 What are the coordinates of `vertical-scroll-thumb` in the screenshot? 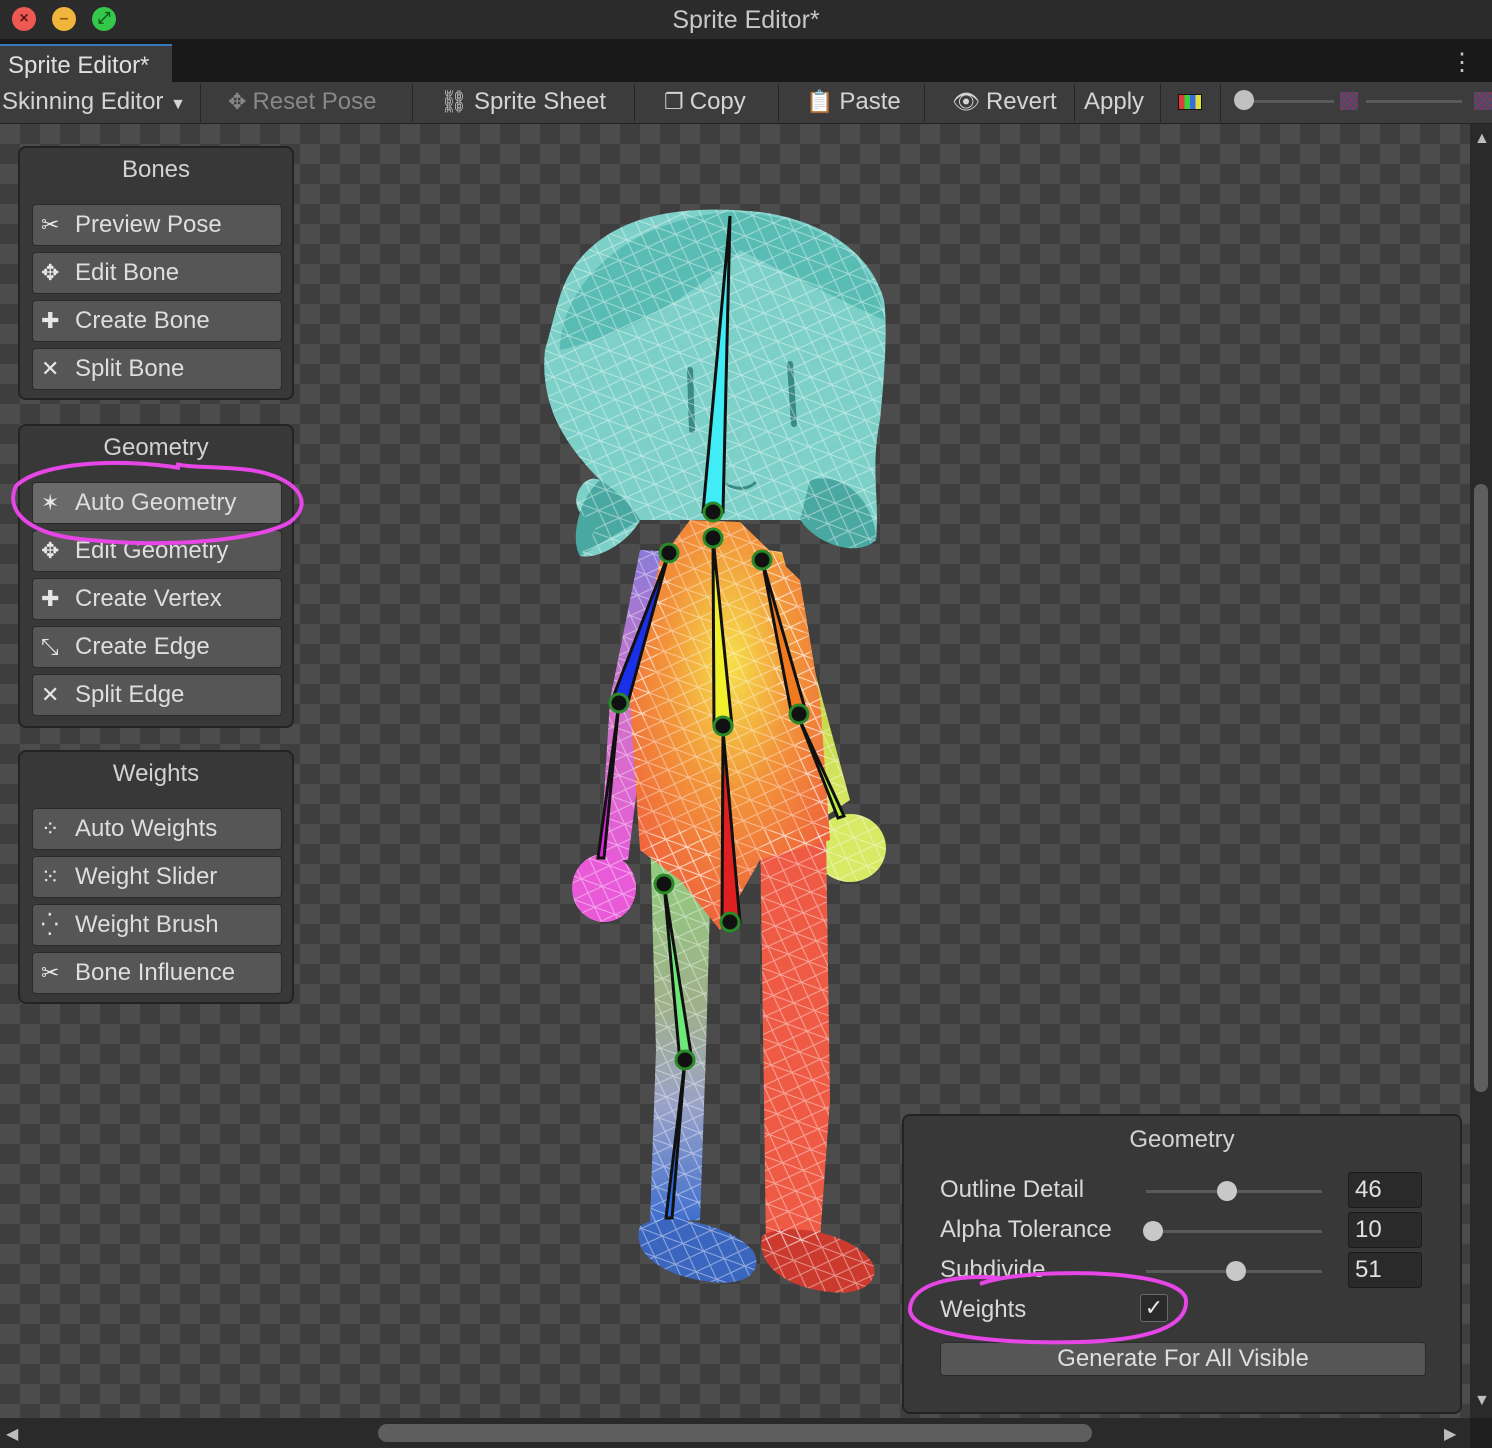 It's located at (1481, 788).